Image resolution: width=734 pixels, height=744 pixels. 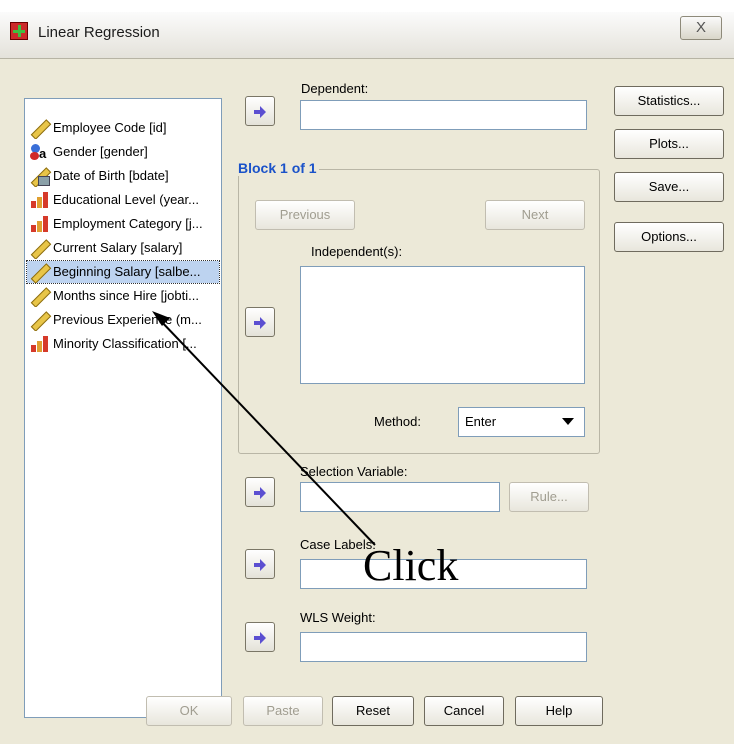 What do you see at coordinates (161, 318) in the screenshot?
I see `arrowhead-icon` at bounding box center [161, 318].